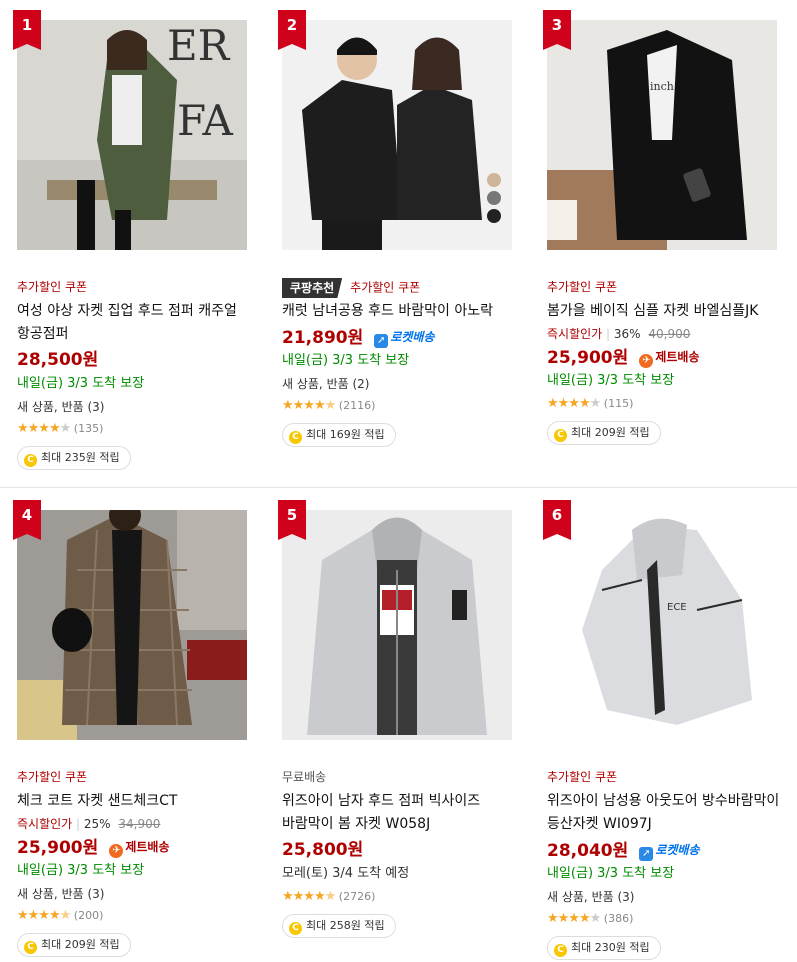 This screenshot has height=962, width=797. Describe the element at coordinates (667, 311) in the screenshot. I see `product-name: 봄가을 베이직 심플 자켓 바엘심플JK` at that location.